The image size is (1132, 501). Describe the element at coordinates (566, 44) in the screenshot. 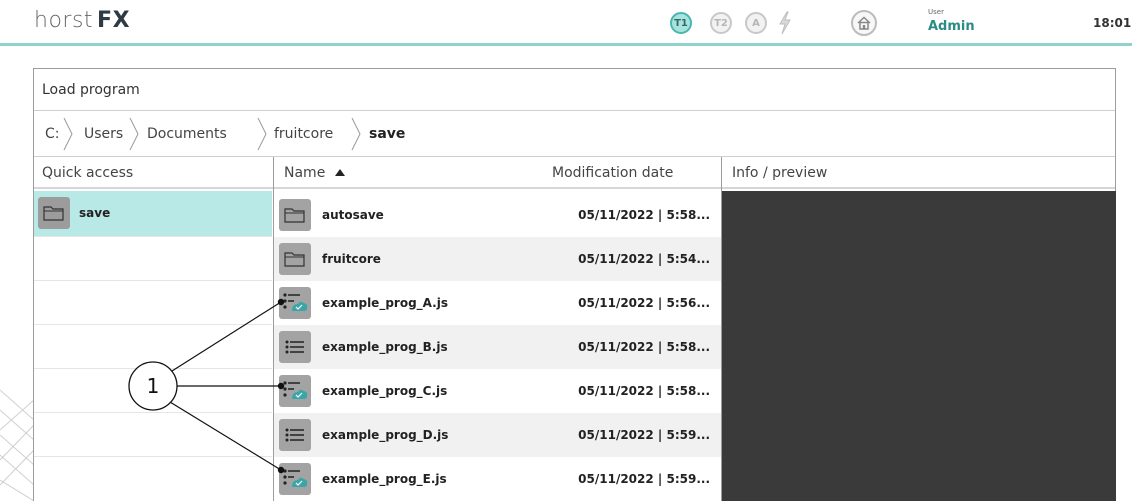

I see `topbar-accent-line` at that location.